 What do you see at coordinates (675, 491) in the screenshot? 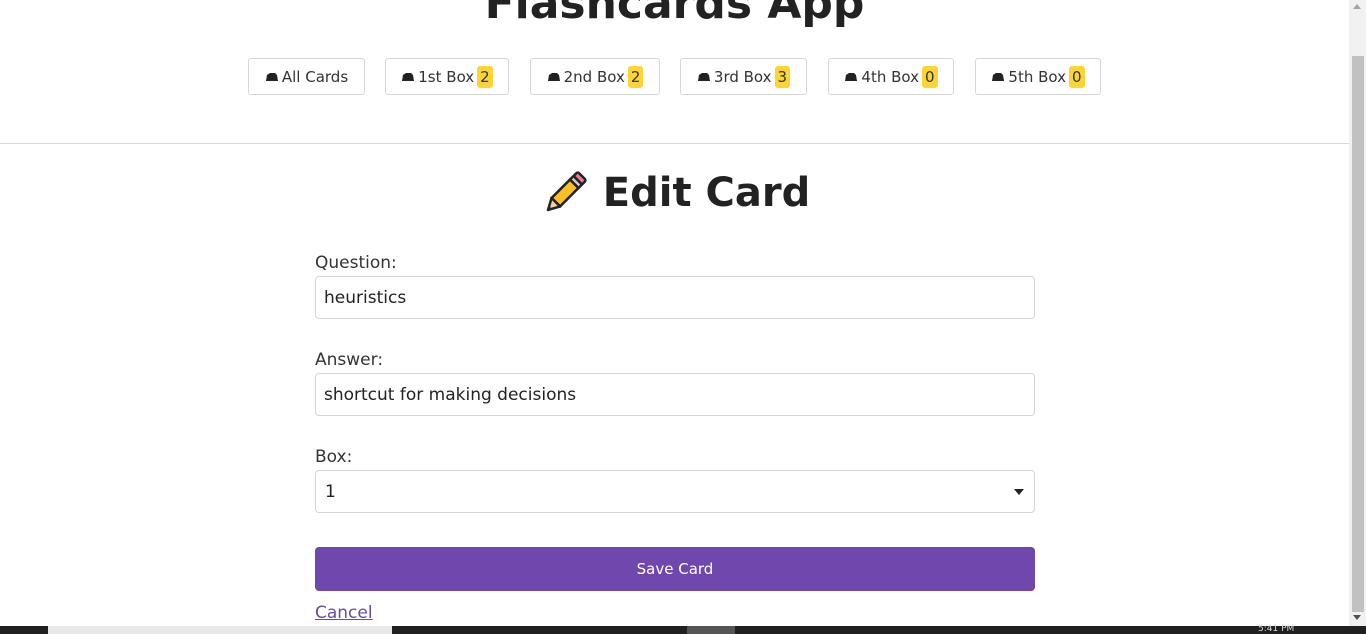
I see `box-select: 1` at bounding box center [675, 491].